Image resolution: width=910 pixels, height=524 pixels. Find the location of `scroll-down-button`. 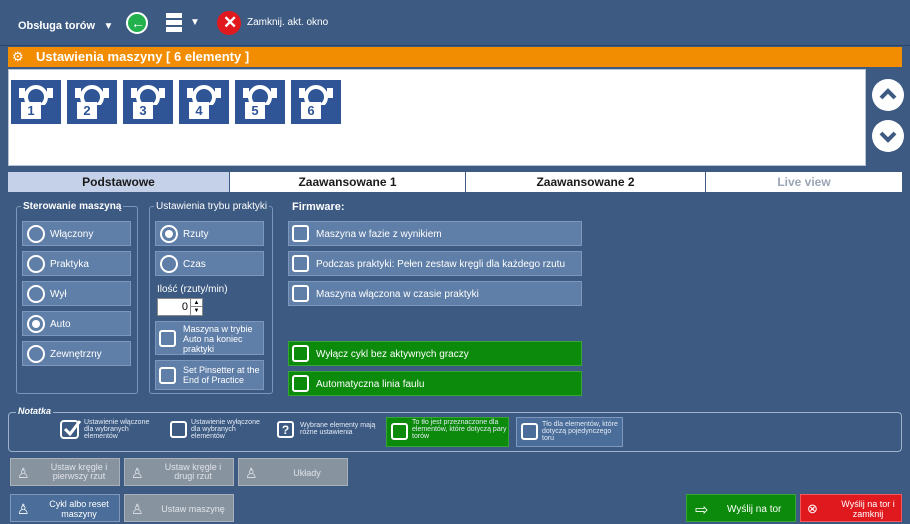

scroll-down-button is located at coordinates (888, 136).